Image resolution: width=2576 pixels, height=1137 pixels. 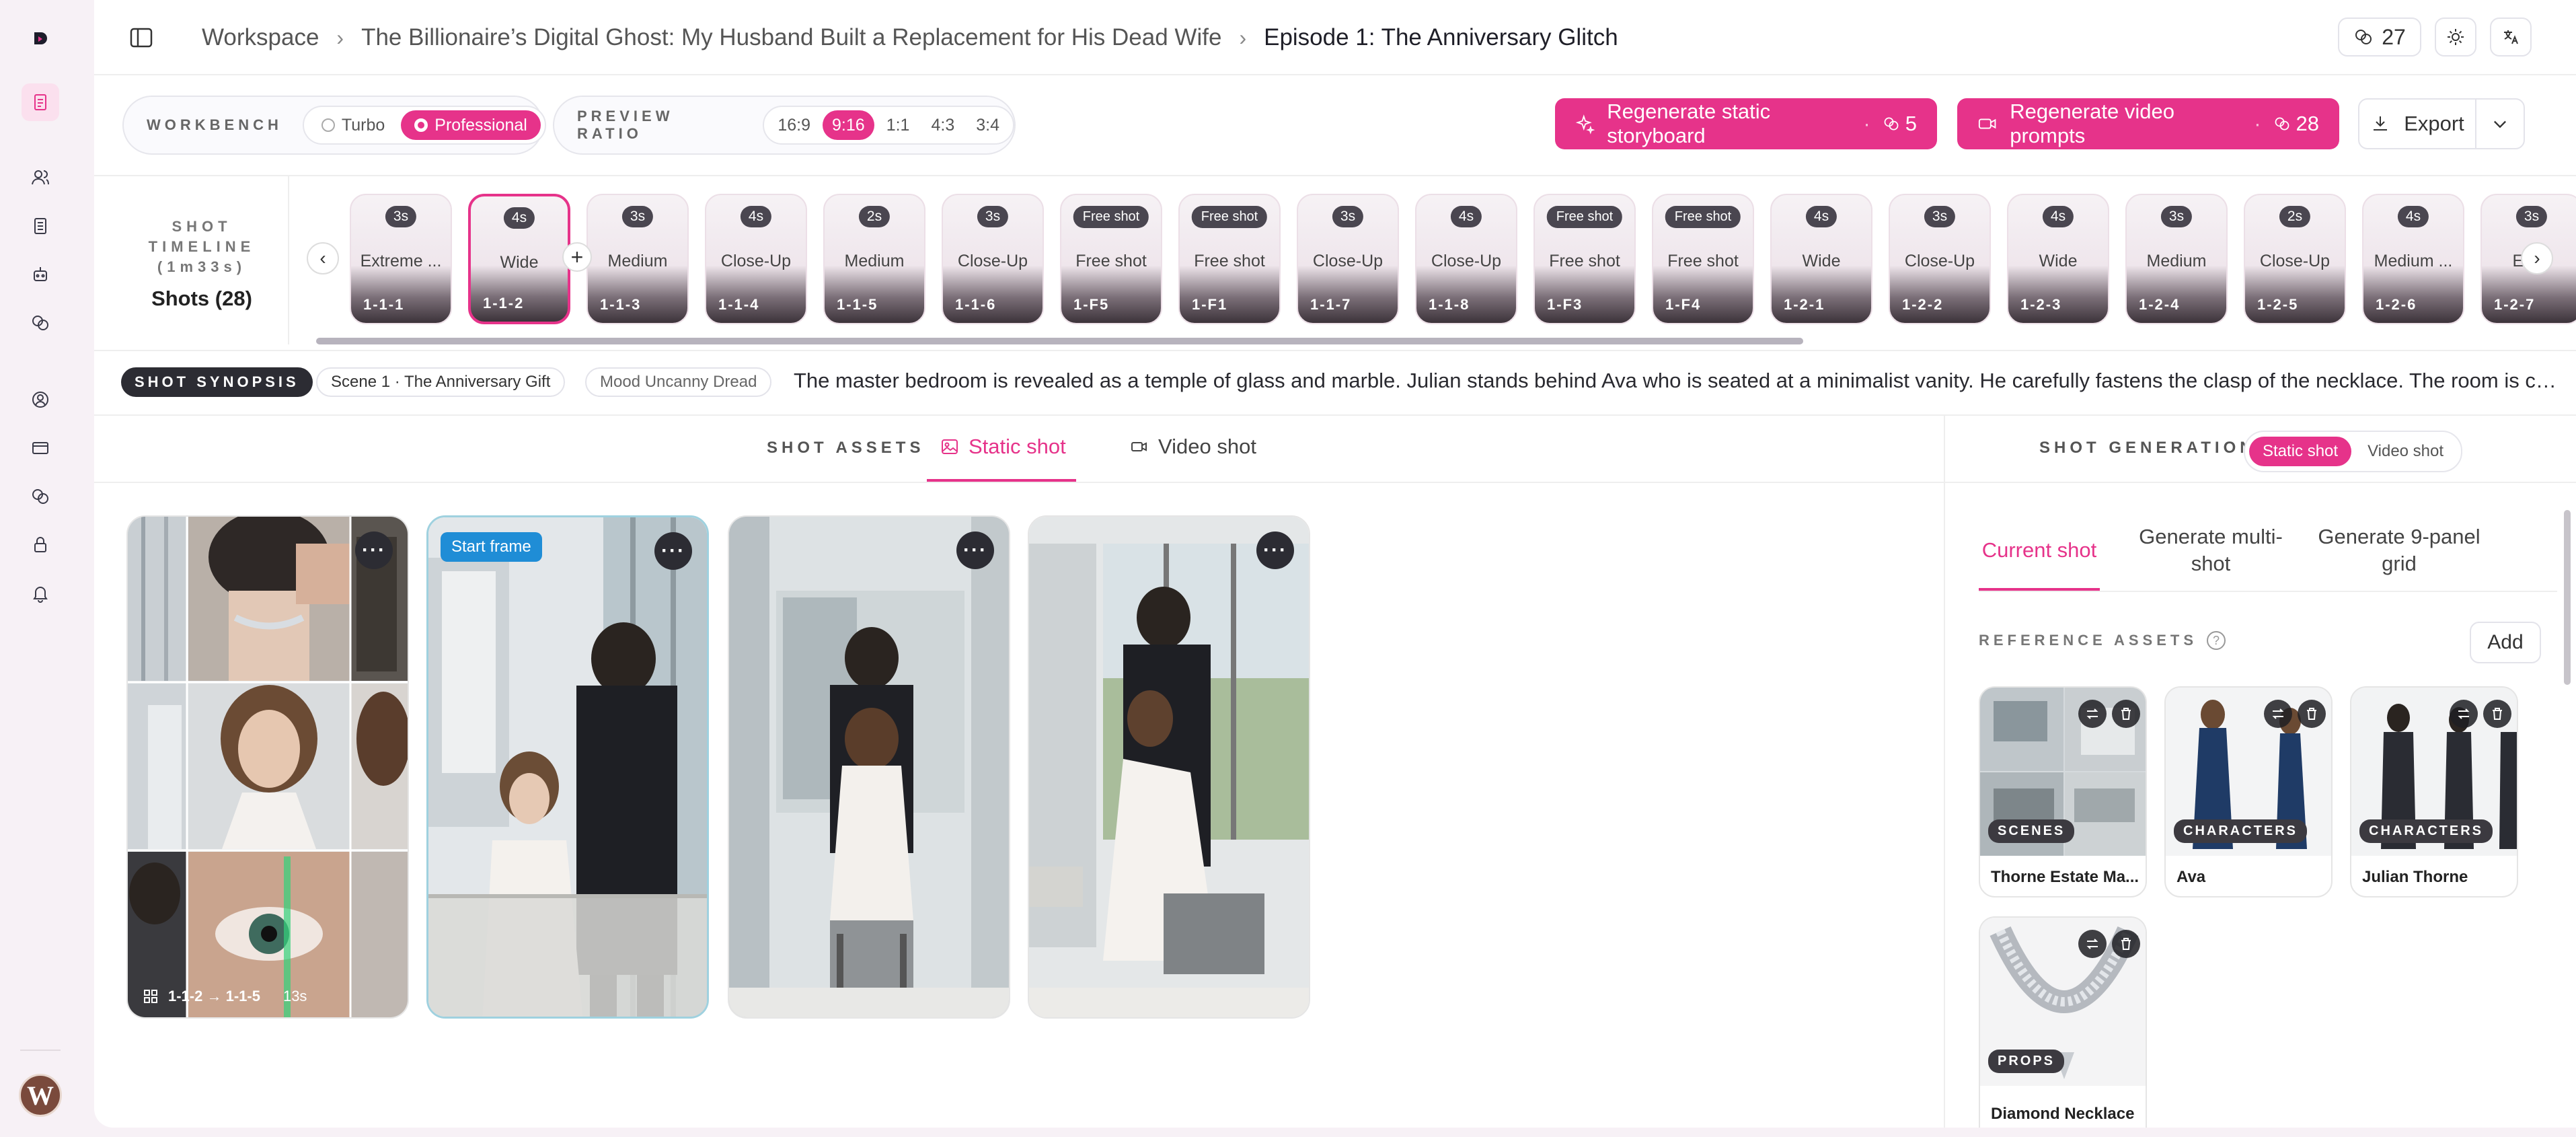 What do you see at coordinates (1229, 259) in the screenshot?
I see `timeline-shot-card: Free shot Free shot 1-F1` at bounding box center [1229, 259].